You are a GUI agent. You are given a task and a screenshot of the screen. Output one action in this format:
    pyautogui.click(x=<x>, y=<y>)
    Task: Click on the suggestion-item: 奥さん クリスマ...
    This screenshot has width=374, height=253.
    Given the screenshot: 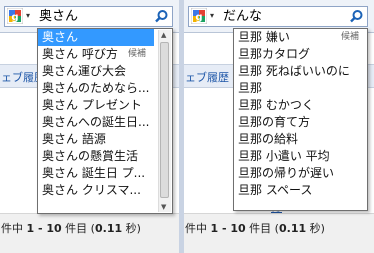 What is the action you would take?
    pyautogui.click(x=96, y=190)
    